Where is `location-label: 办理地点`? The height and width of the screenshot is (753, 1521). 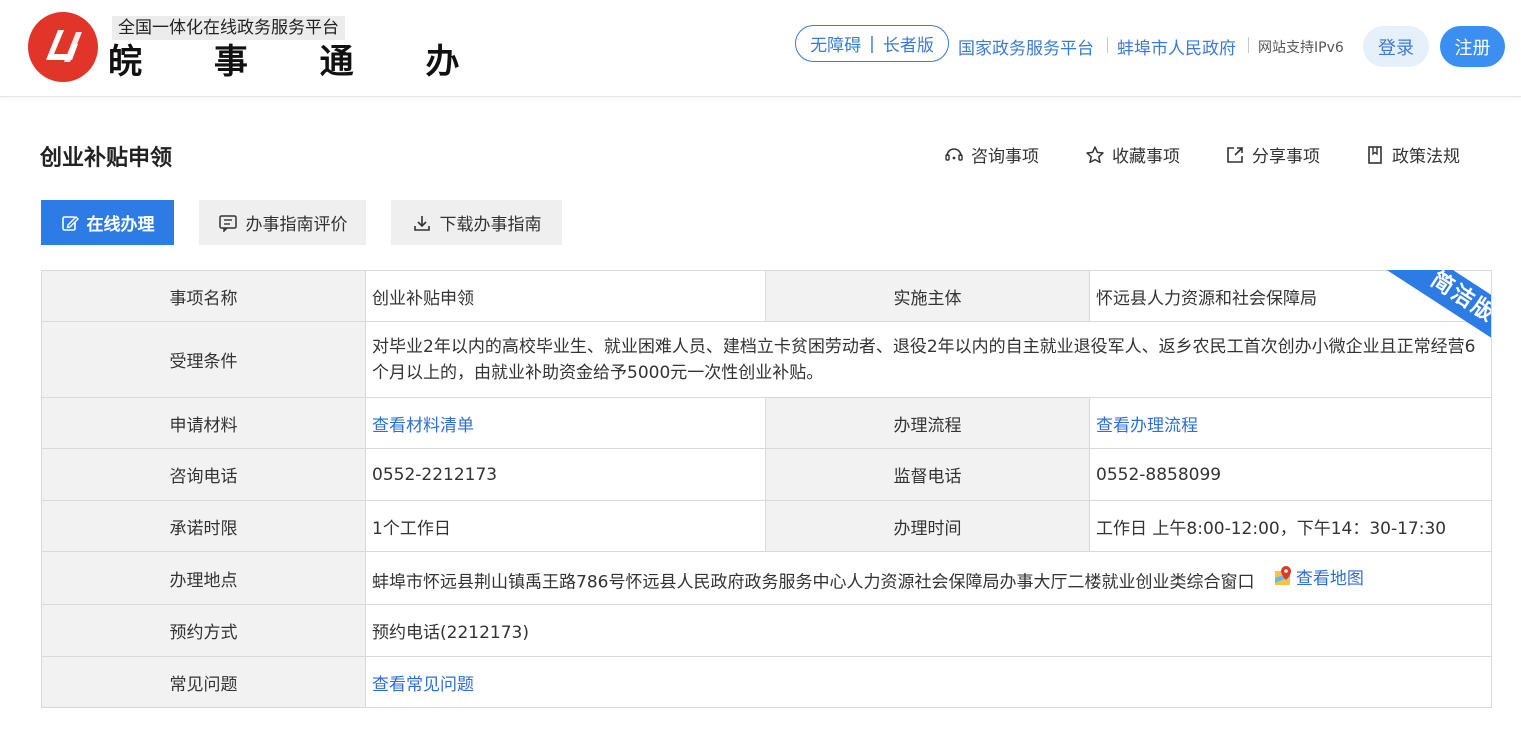
location-label: 办理地点 is located at coordinates (203, 578).